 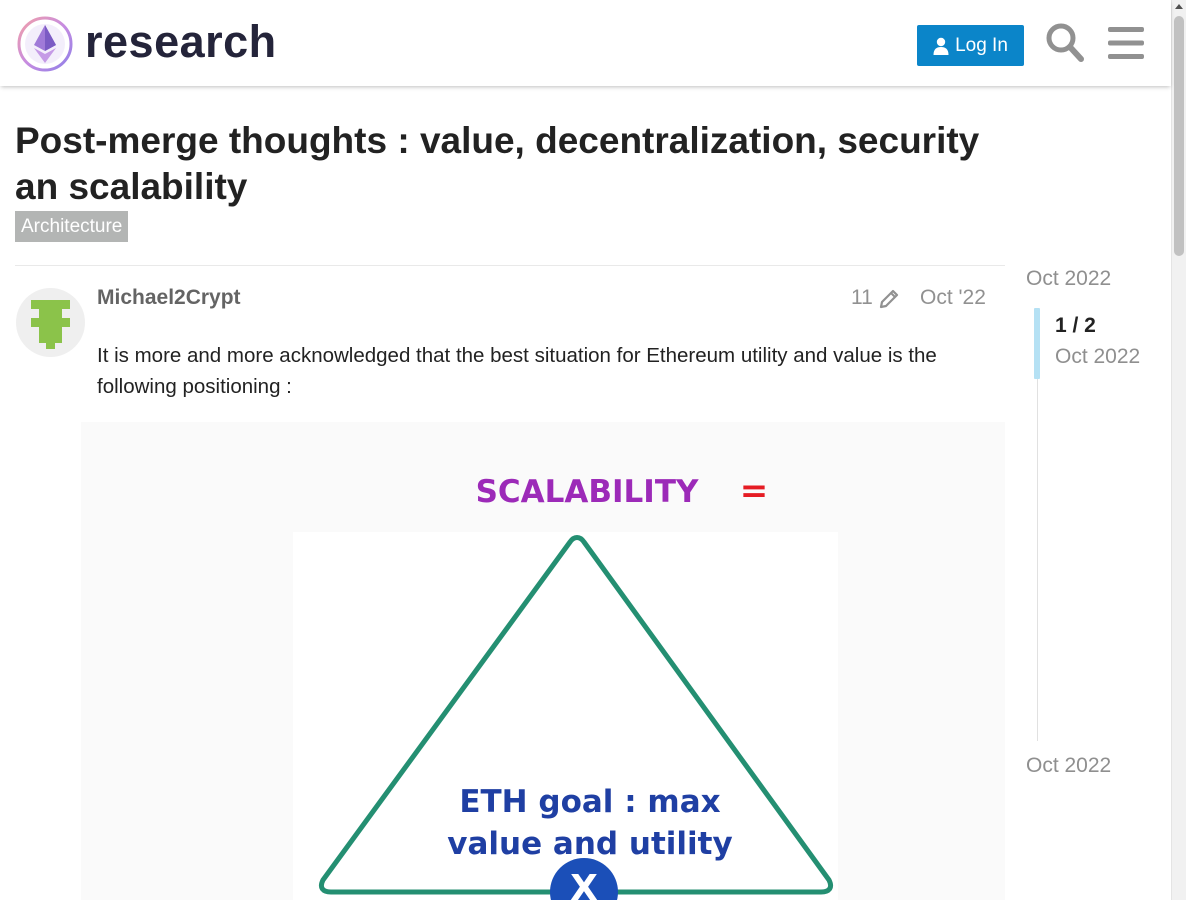 What do you see at coordinates (510, 265) in the screenshot?
I see `post-divider` at bounding box center [510, 265].